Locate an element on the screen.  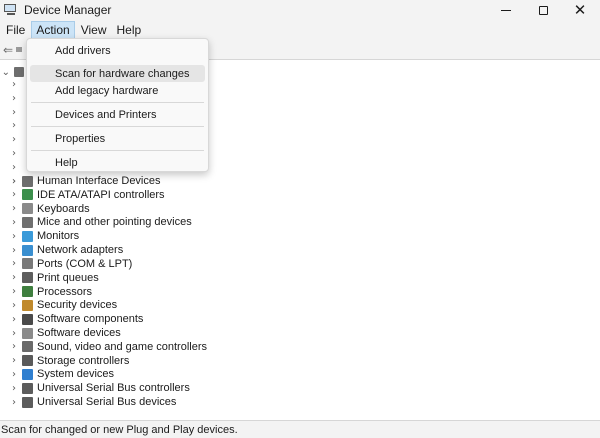
port-icon is located at coordinates (27, 264).